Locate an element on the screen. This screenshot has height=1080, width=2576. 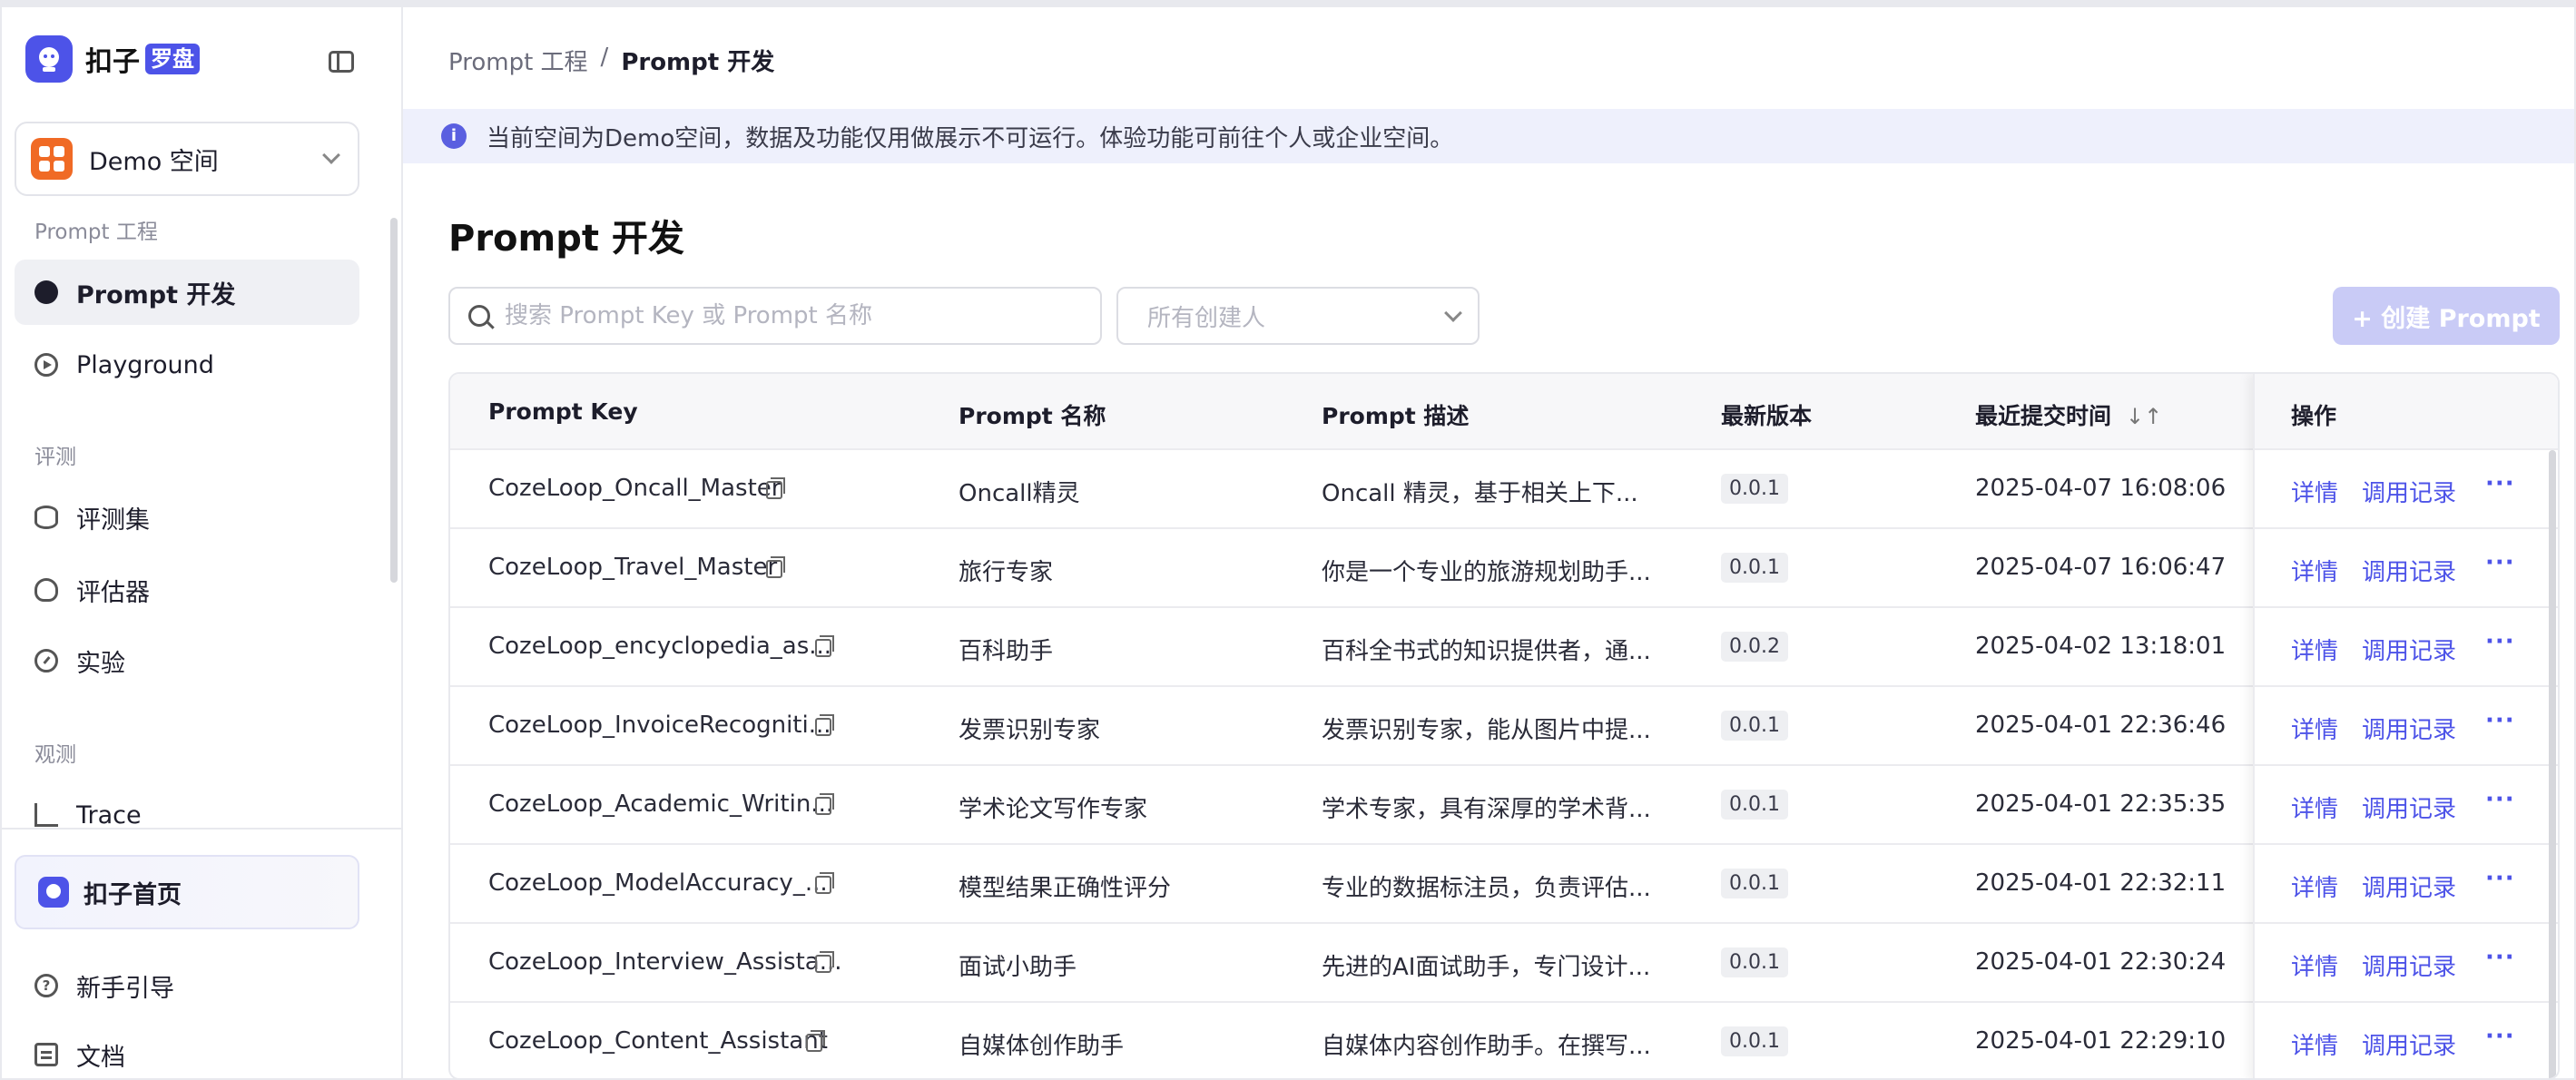
sidebar-item-docs: 文档 is located at coordinates (187, 1050).